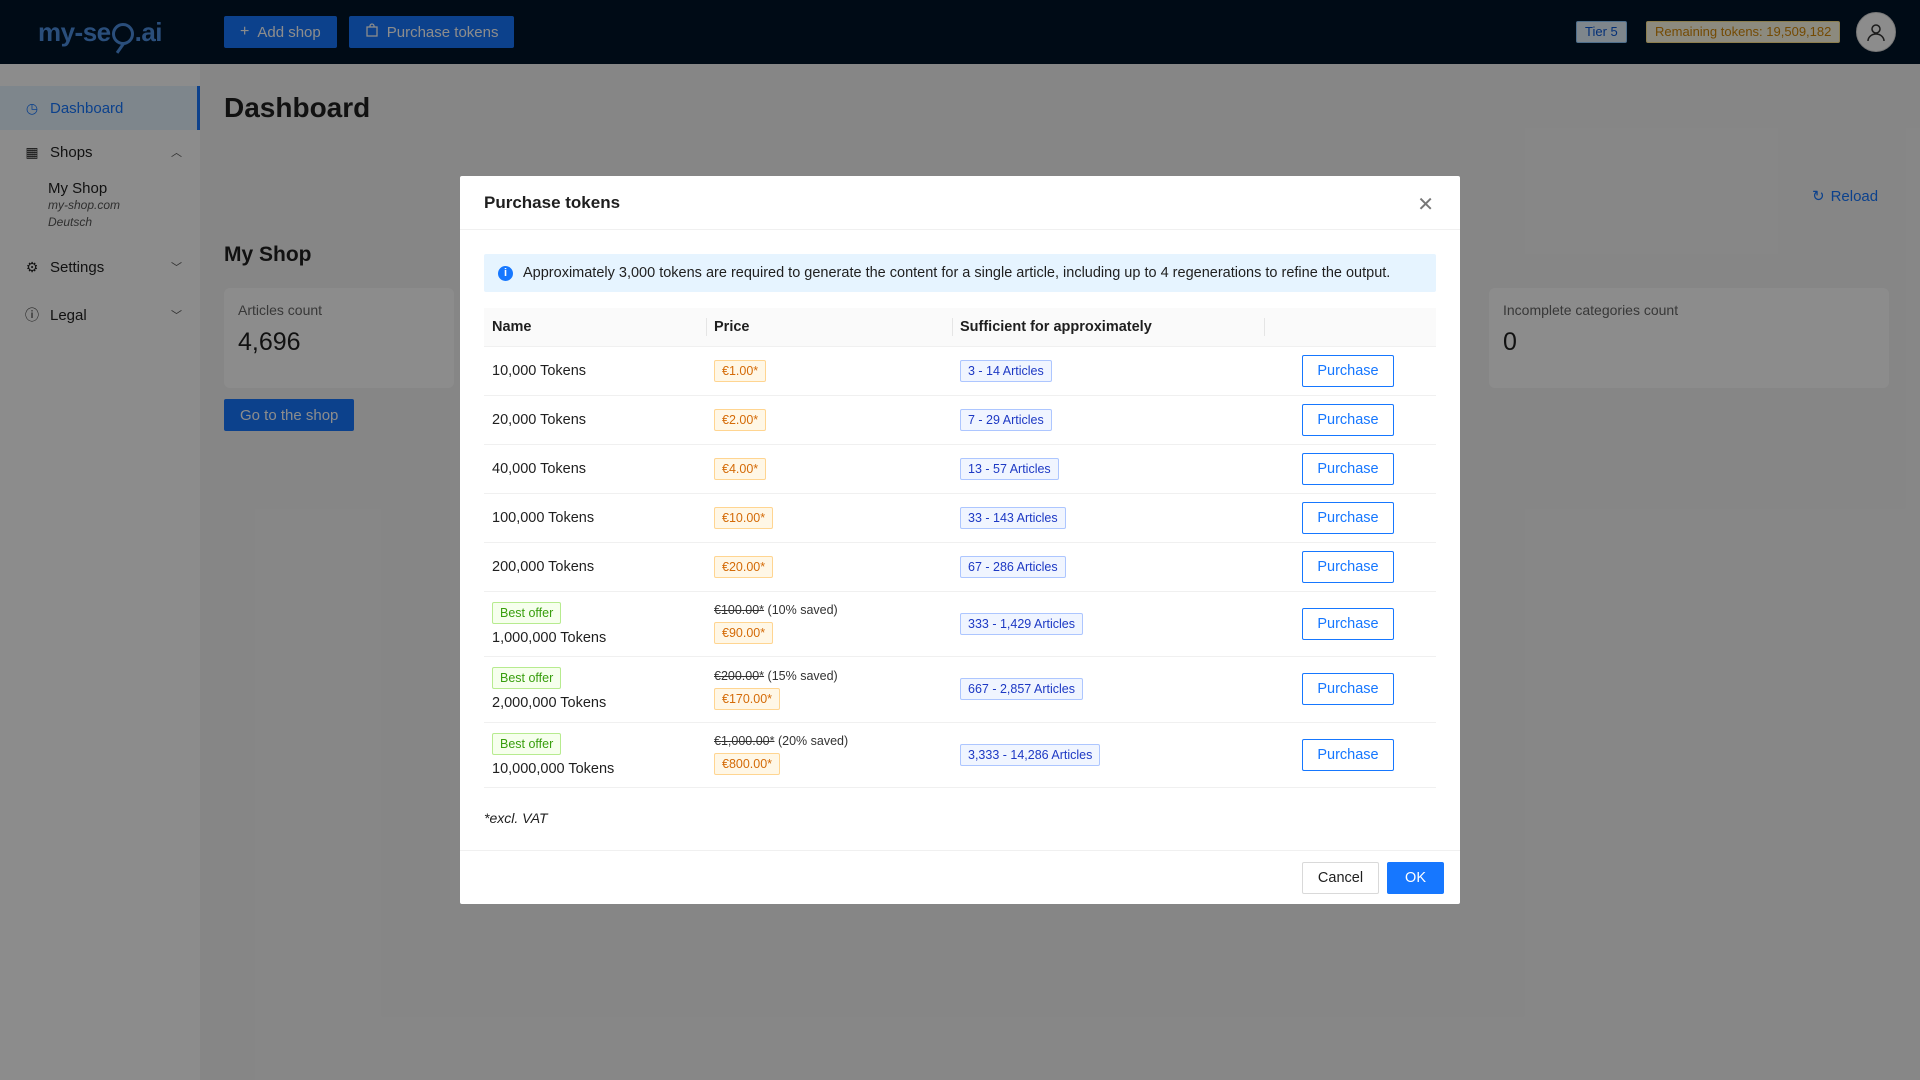 The width and height of the screenshot is (1920, 1080). I want to click on package-name: 1,000,000 Tokens, so click(549, 637).